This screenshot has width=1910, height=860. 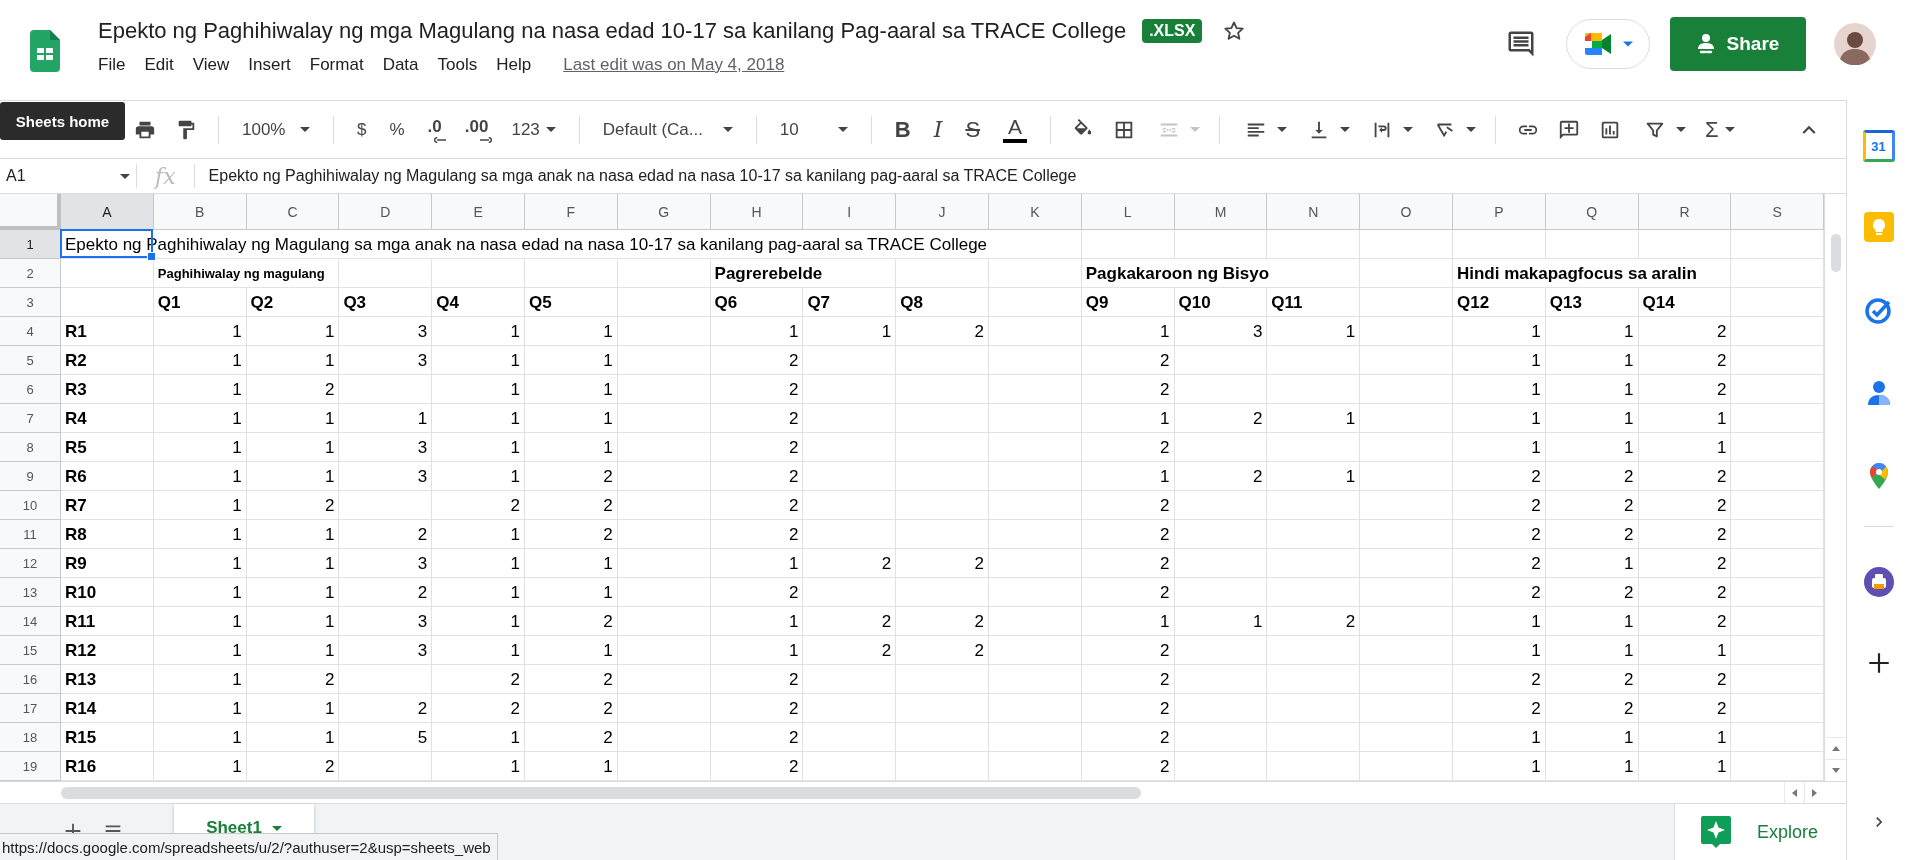 I want to click on row-header: 14, so click(x=30, y=621).